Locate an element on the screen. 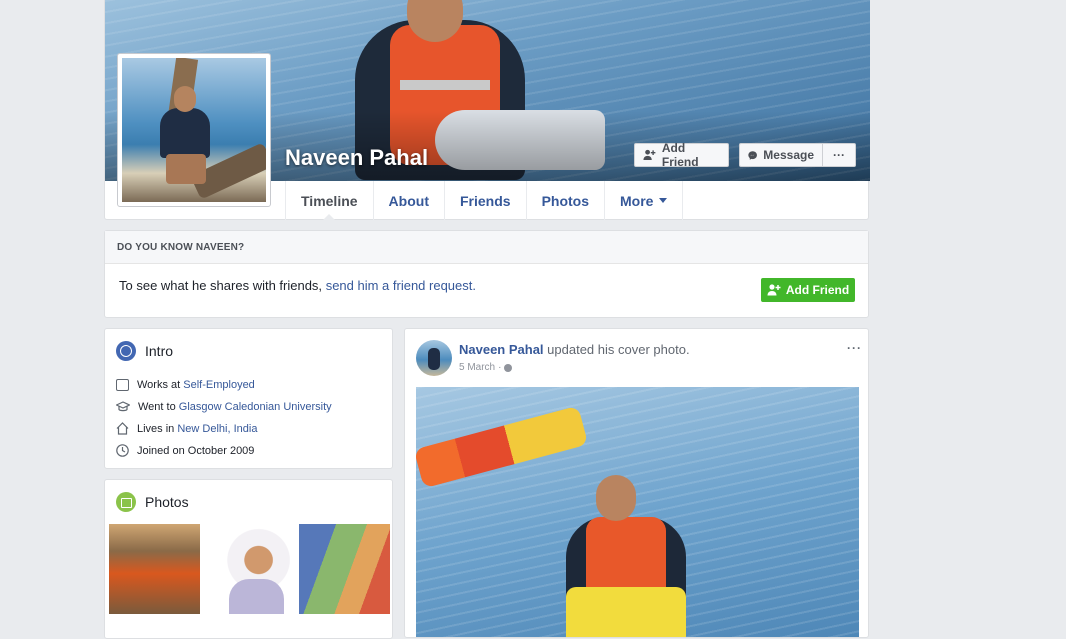 This screenshot has width=1066, height=639. post-meta: 5 March · is located at coordinates (486, 367).